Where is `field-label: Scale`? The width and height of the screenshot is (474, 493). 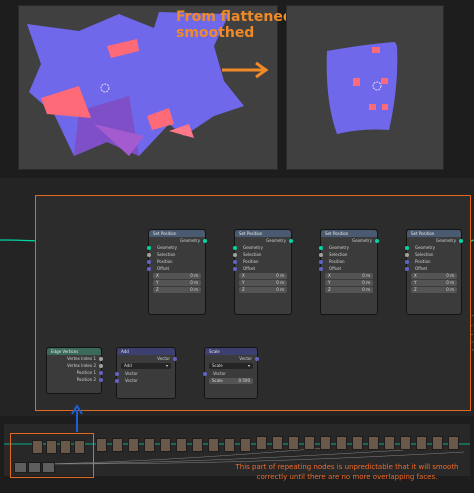 field-label: Scale is located at coordinates (217, 380).